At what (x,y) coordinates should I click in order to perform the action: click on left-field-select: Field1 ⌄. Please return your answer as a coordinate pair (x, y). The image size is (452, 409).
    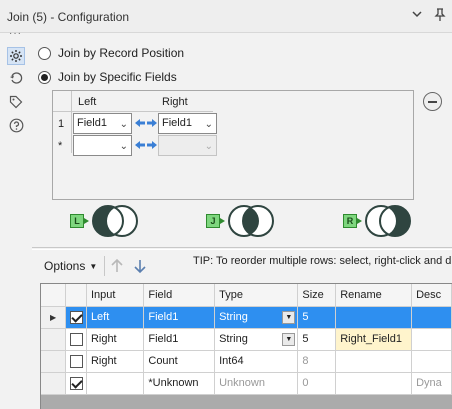
    Looking at the image, I should click on (102, 123).